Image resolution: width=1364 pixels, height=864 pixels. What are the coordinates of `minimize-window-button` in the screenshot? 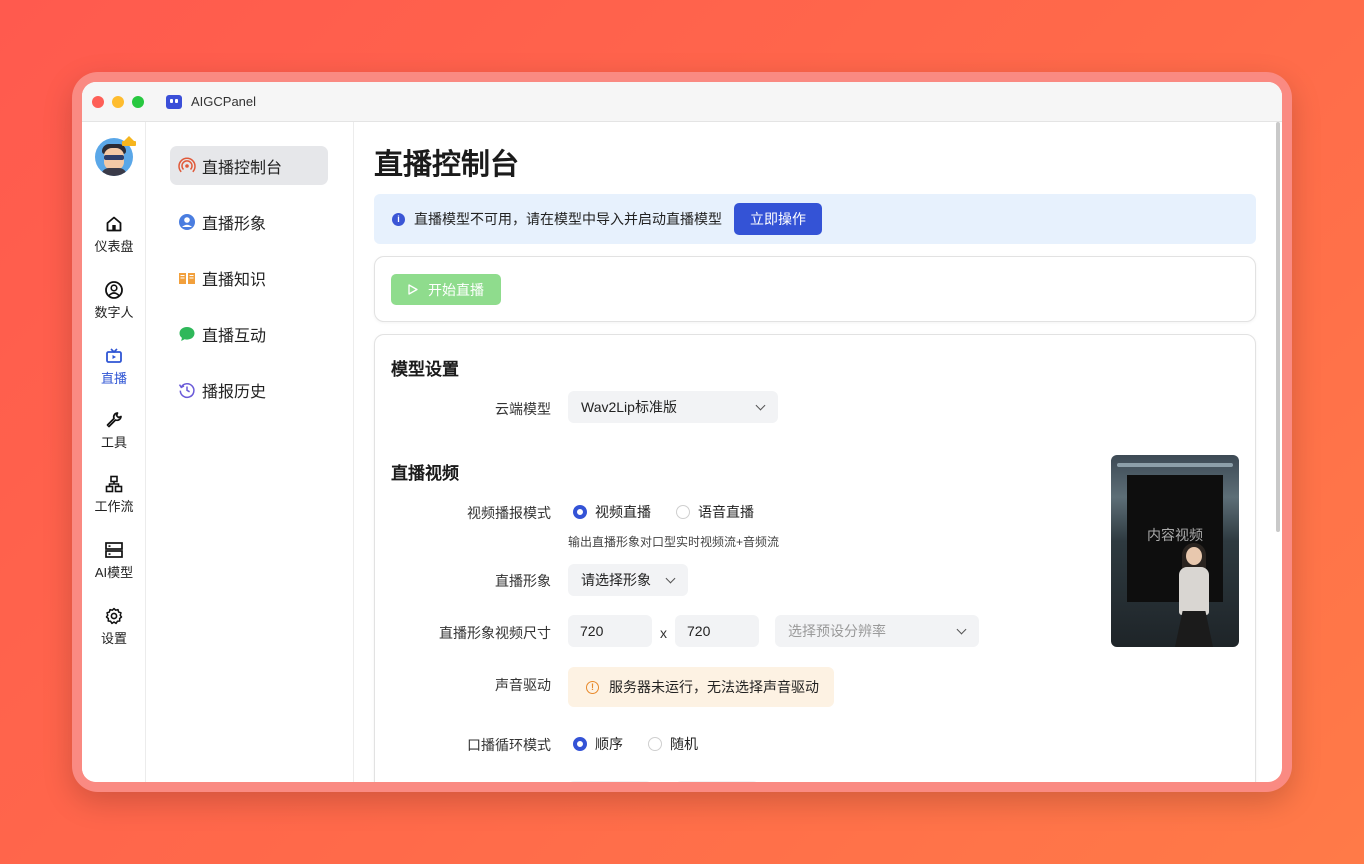 It's located at (118, 101).